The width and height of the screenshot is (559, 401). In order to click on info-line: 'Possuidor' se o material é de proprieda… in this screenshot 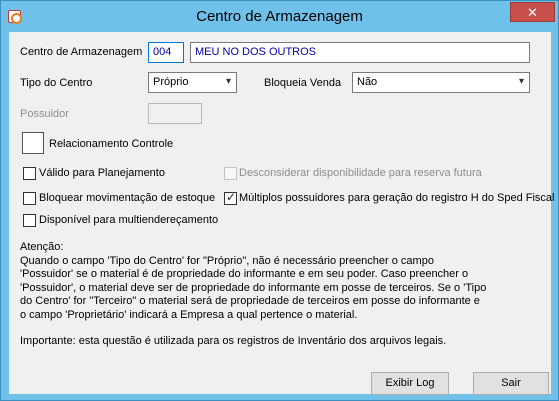, I will do `click(244, 274)`.